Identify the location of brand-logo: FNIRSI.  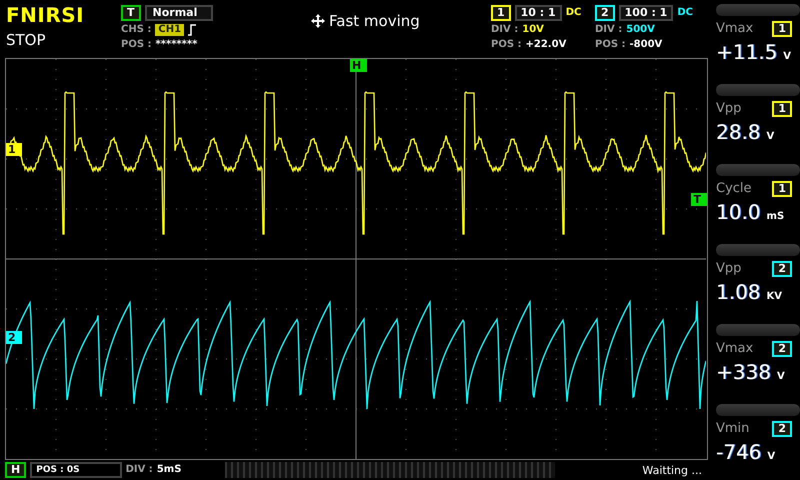
(46, 15).